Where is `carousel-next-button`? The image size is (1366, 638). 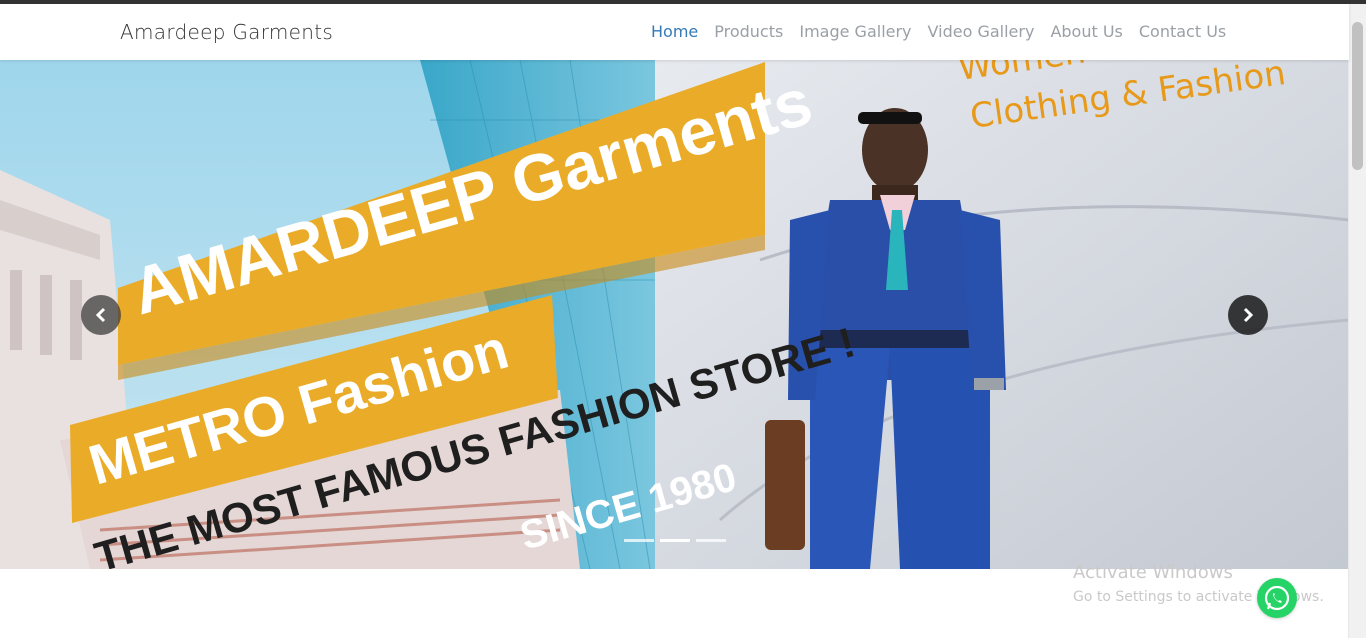 carousel-next-button is located at coordinates (1248, 315).